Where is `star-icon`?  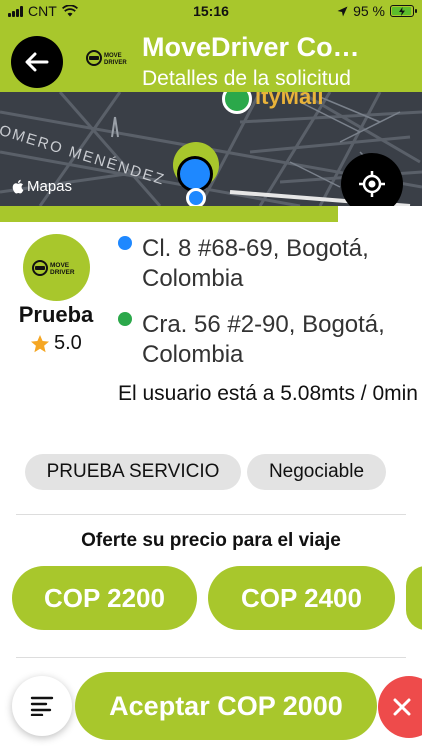
star-icon is located at coordinates (40, 343).